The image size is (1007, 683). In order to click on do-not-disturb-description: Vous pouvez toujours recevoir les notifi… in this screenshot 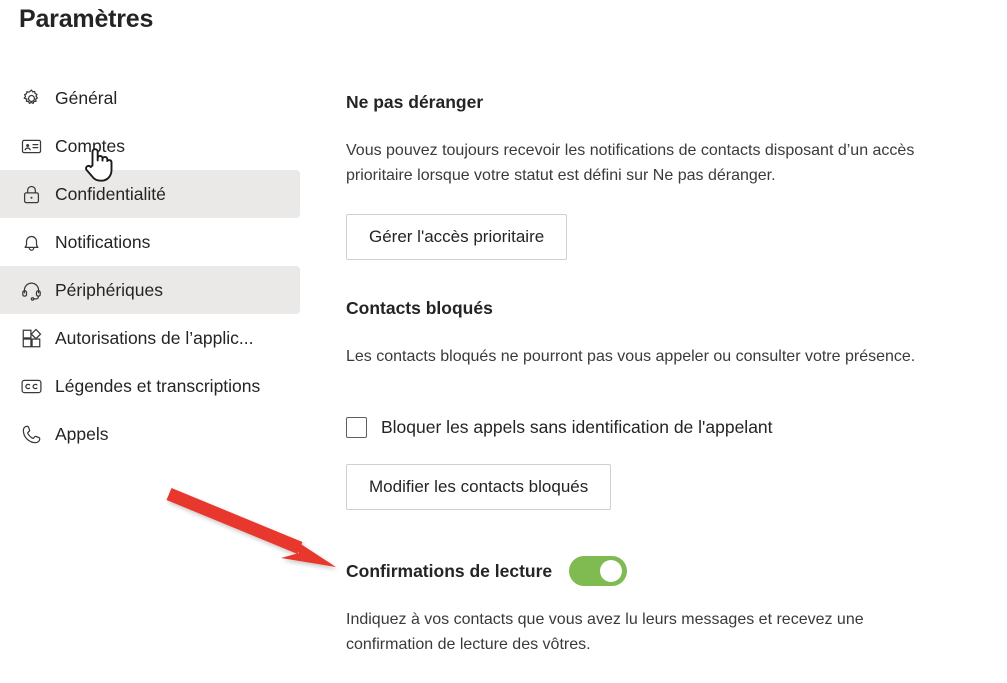, I will do `click(630, 163)`.